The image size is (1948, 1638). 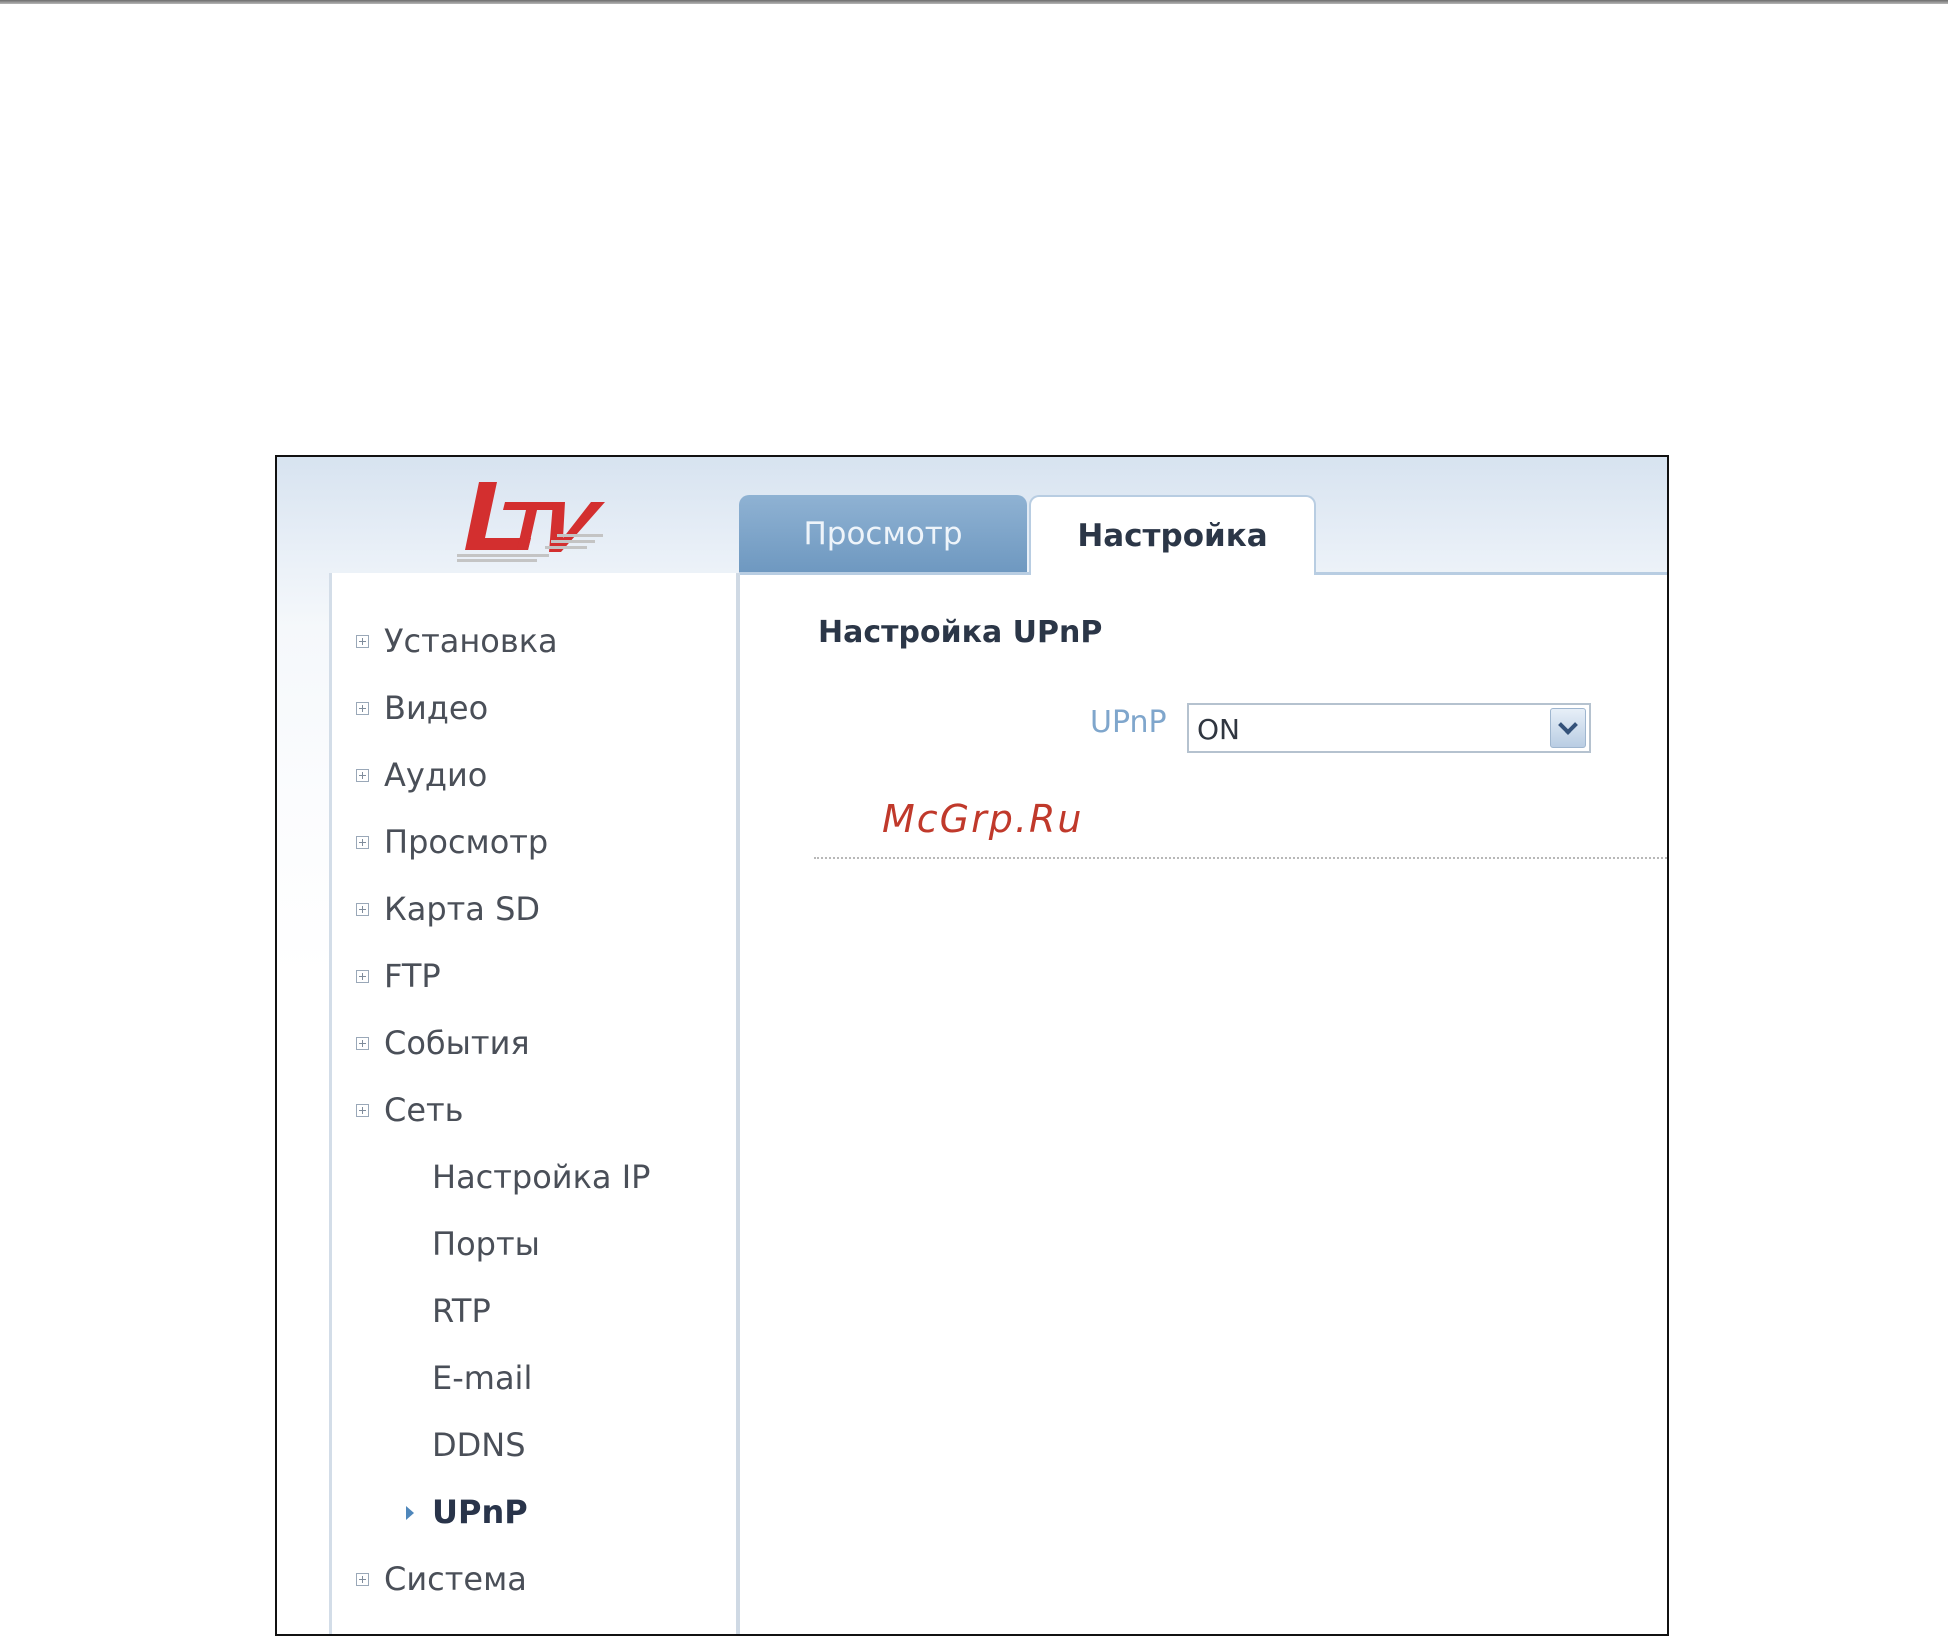 I want to click on upnp-select: ON, so click(x=1389, y=728).